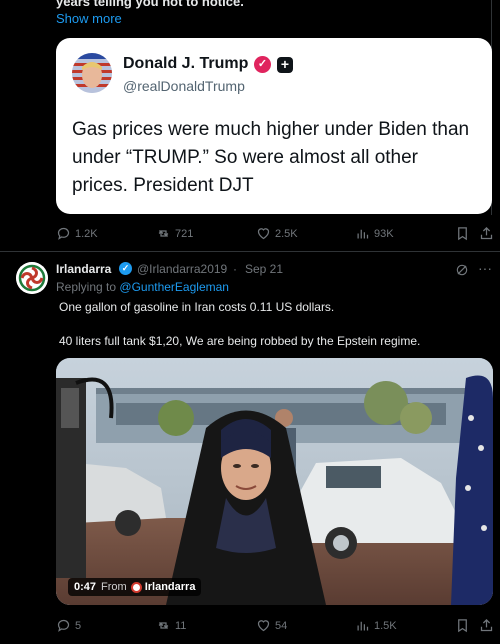 This screenshot has width=500, height=644. I want to click on views-button: 1.5K, so click(376, 625).